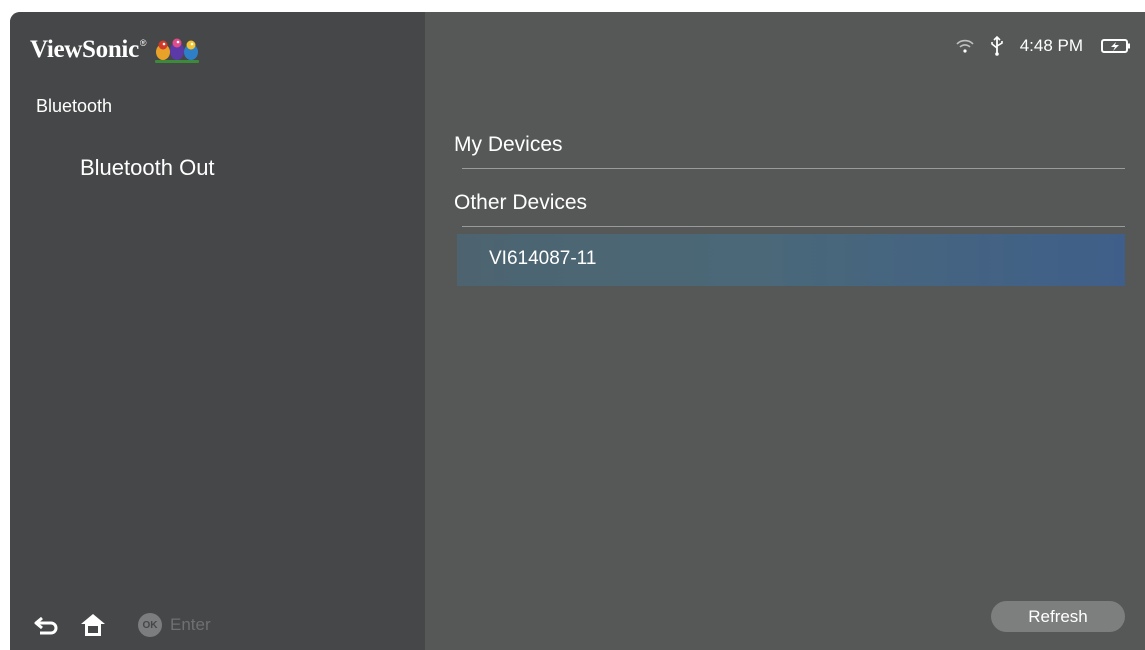  I want to click on other-devices-divider, so click(793, 226).